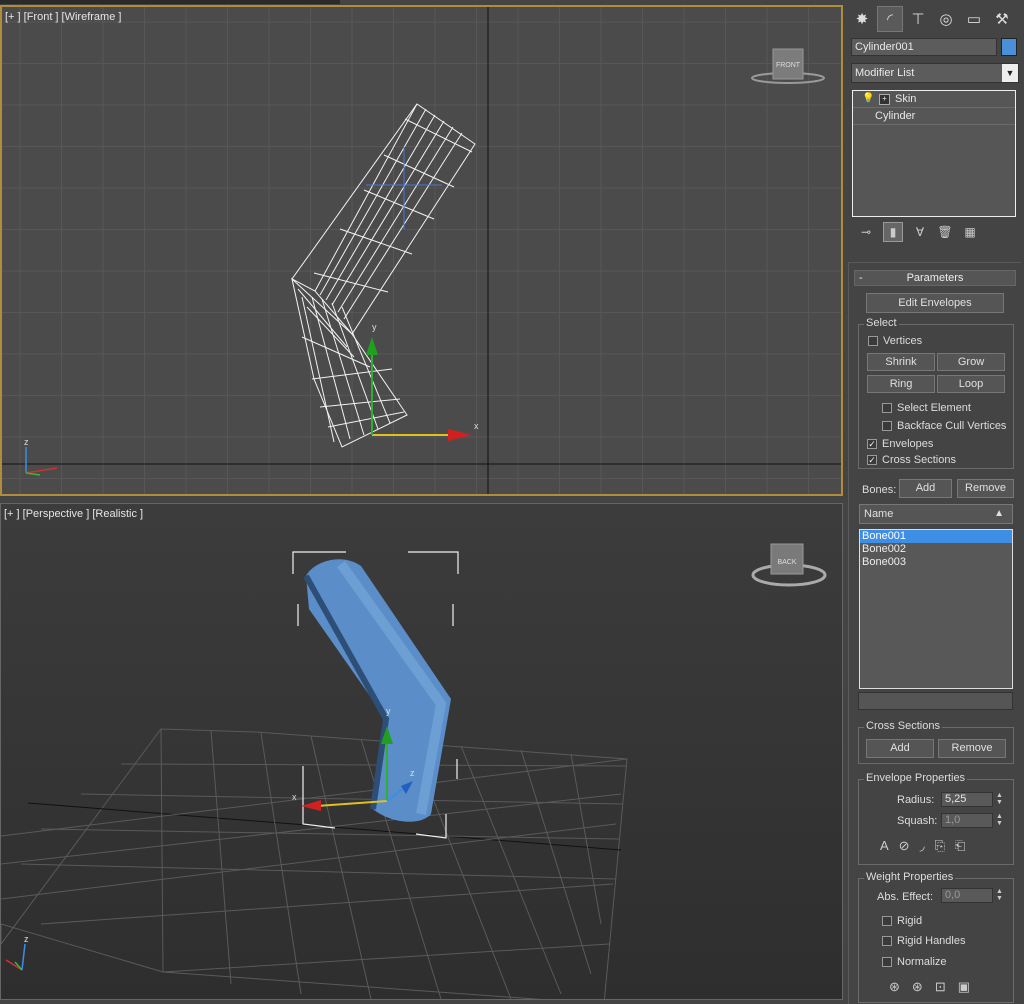 This screenshot has height=1004, width=1024. What do you see at coordinates (935, 73) in the screenshot?
I see `modifier-list-dropdown: Modifier List ▼` at bounding box center [935, 73].